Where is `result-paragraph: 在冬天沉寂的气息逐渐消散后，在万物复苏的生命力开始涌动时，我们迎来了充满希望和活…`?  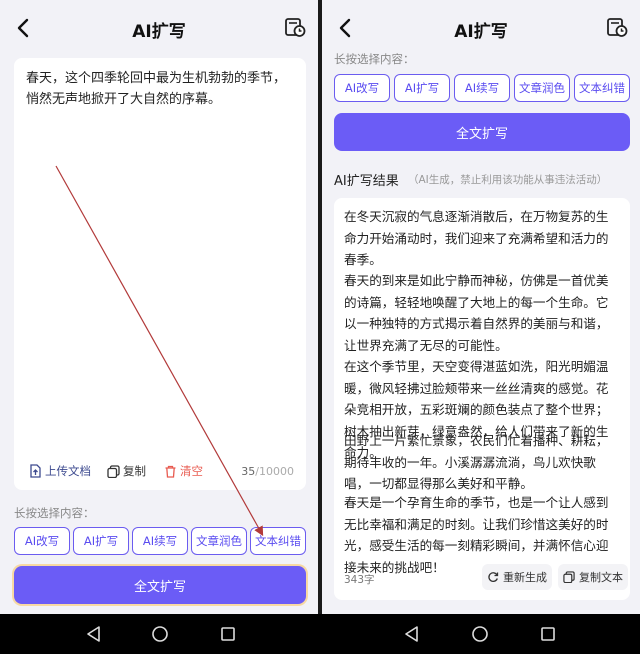
result-paragraph: 在冬天沉寂的气息逐渐消散后，在万物复苏的生命力开始涌动时，我们迎来了充满希望和活… is located at coordinates (476, 238).